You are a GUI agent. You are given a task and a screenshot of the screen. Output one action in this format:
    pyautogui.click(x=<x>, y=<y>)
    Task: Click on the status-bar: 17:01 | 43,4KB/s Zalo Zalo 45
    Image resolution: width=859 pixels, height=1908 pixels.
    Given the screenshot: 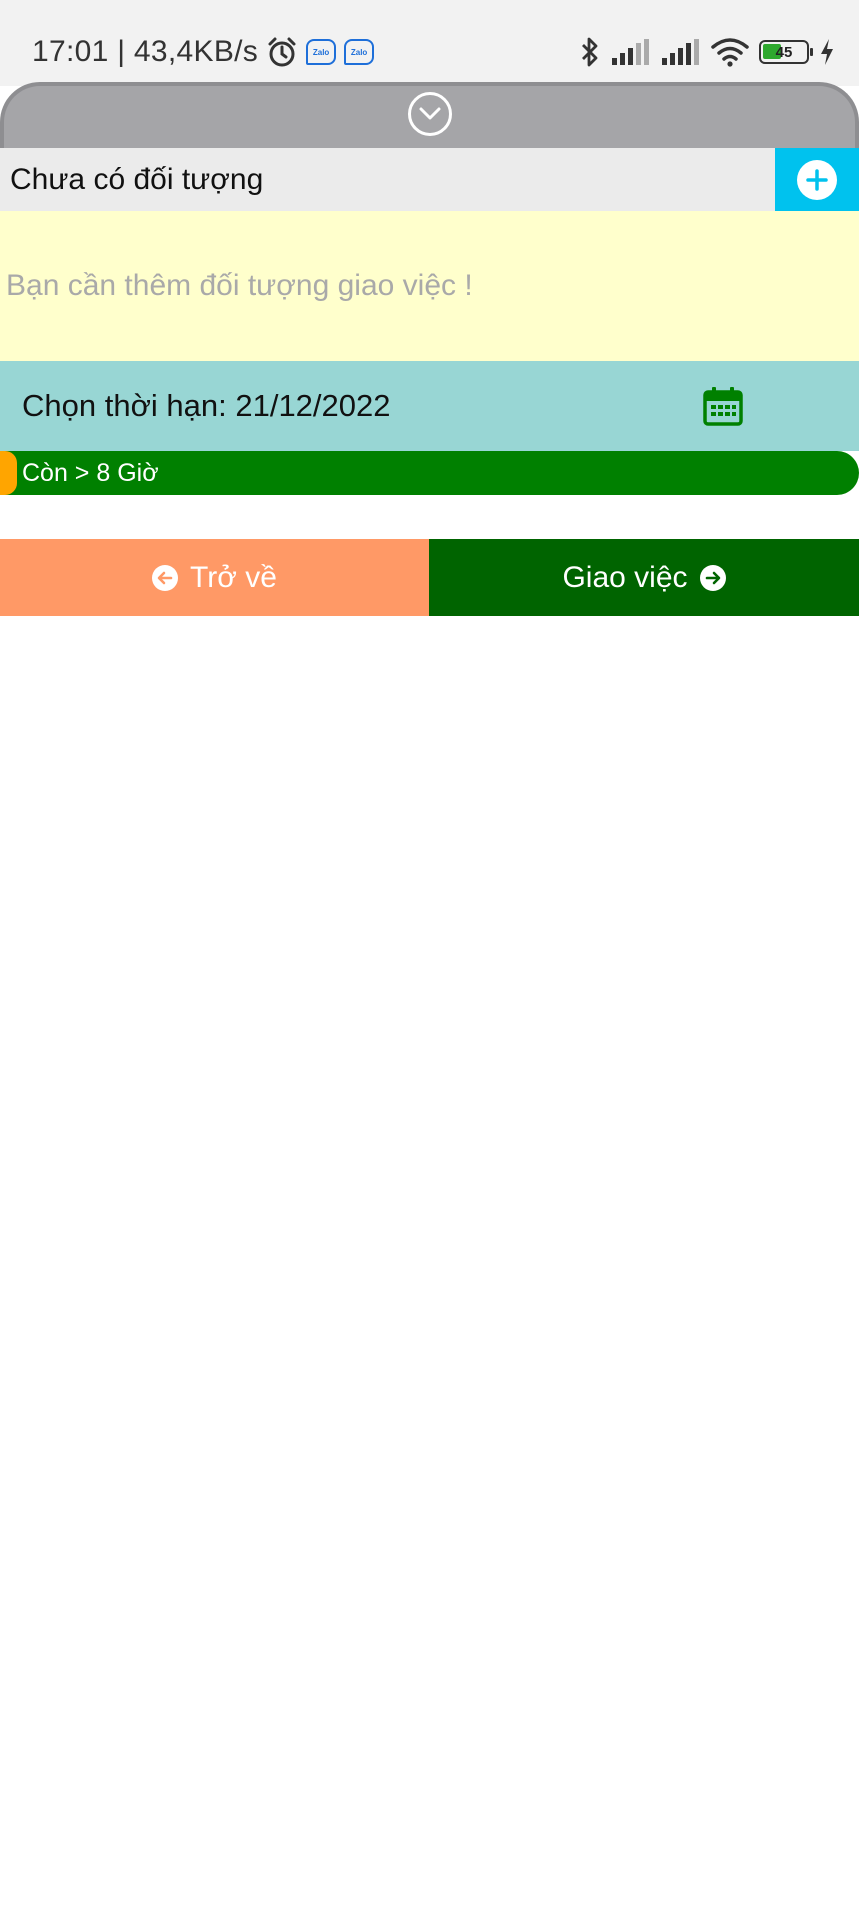 What is the action you would take?
    pyautogui.click(x=429, y=43)
    